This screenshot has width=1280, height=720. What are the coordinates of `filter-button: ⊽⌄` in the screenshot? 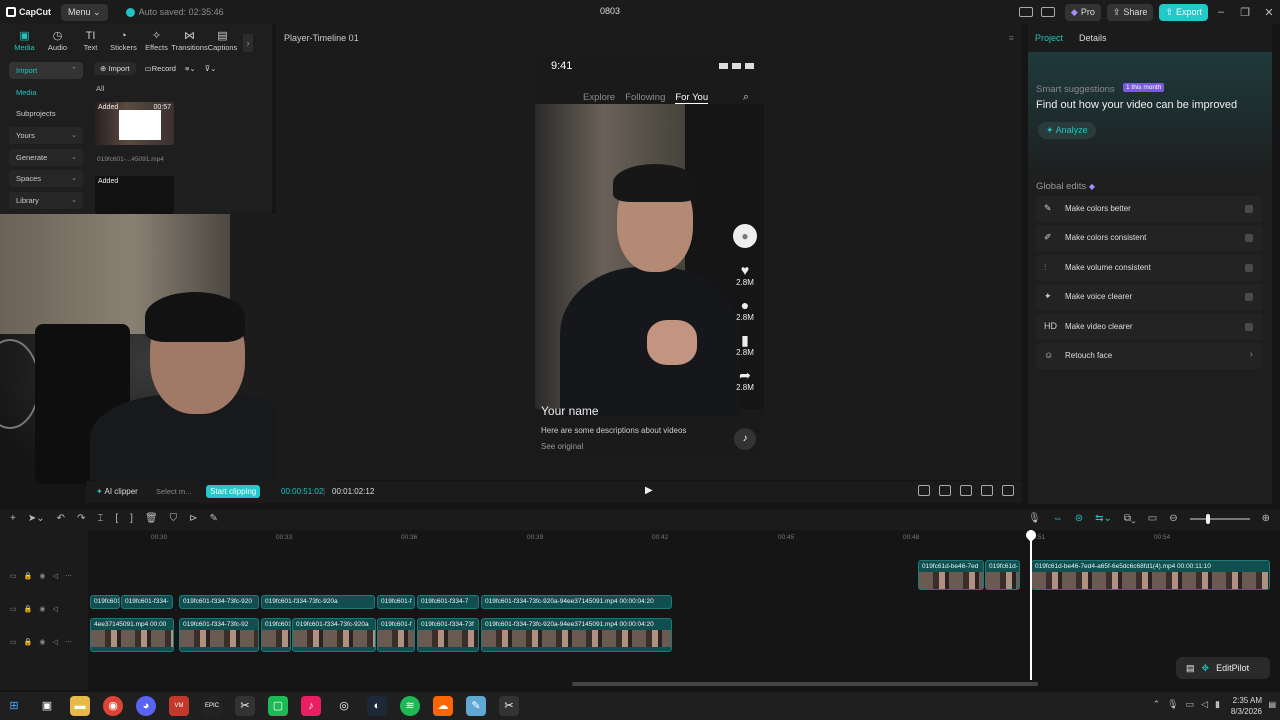 It's located at (211, 68).